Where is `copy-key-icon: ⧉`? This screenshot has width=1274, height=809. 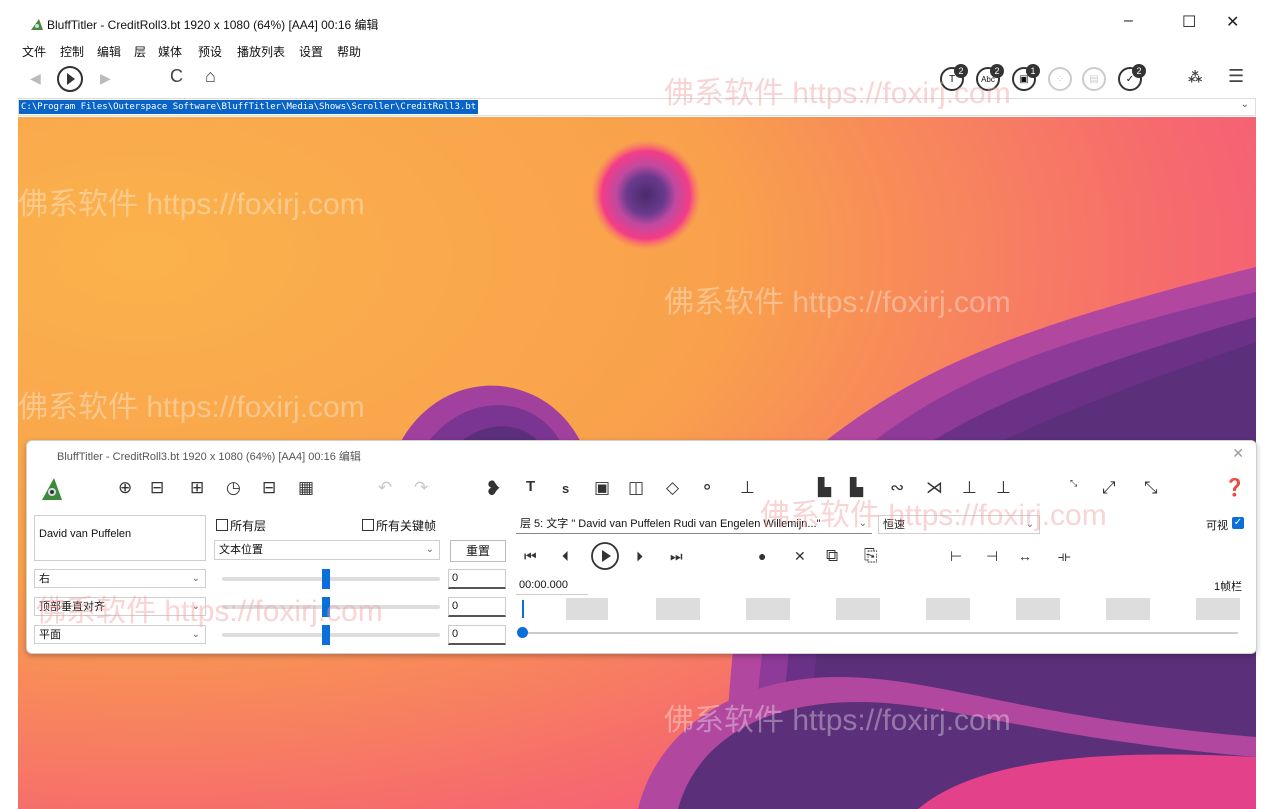 copy-key-icon: ⧉ is located at coordinates (832, 556).